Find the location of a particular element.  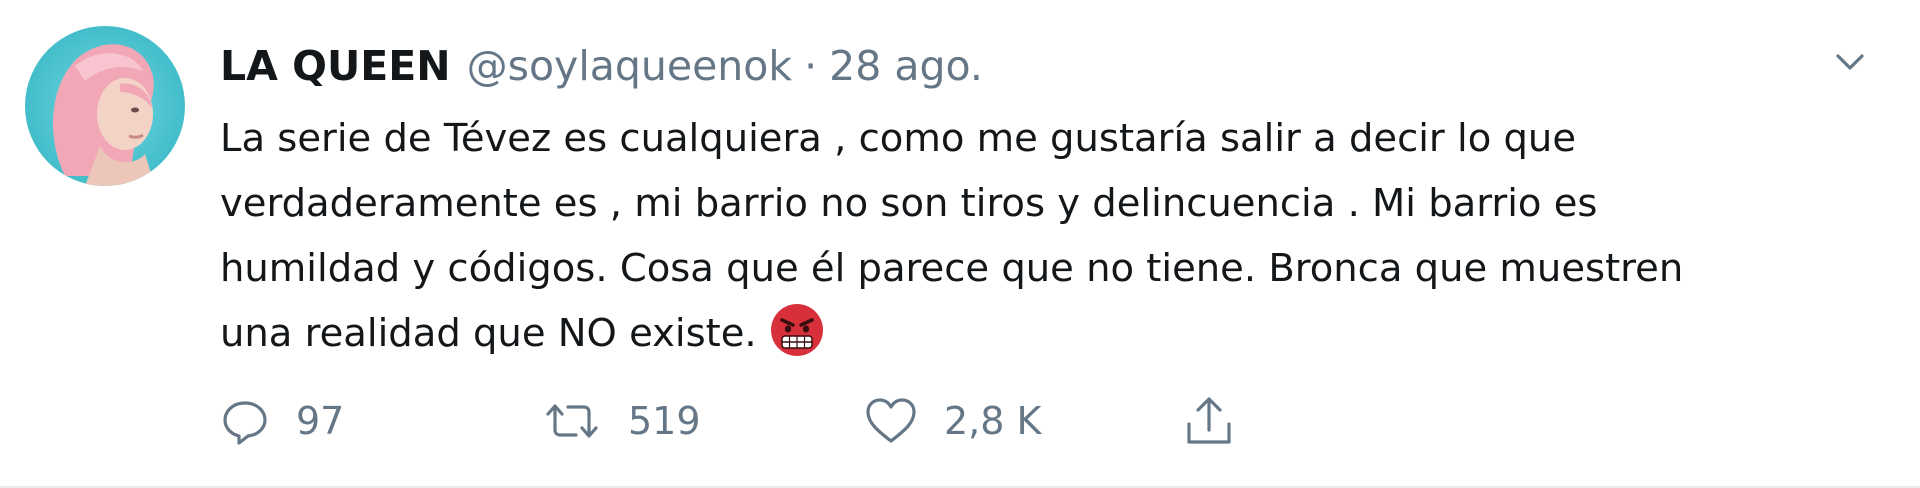

avatar is located at coordinates (105, 106).